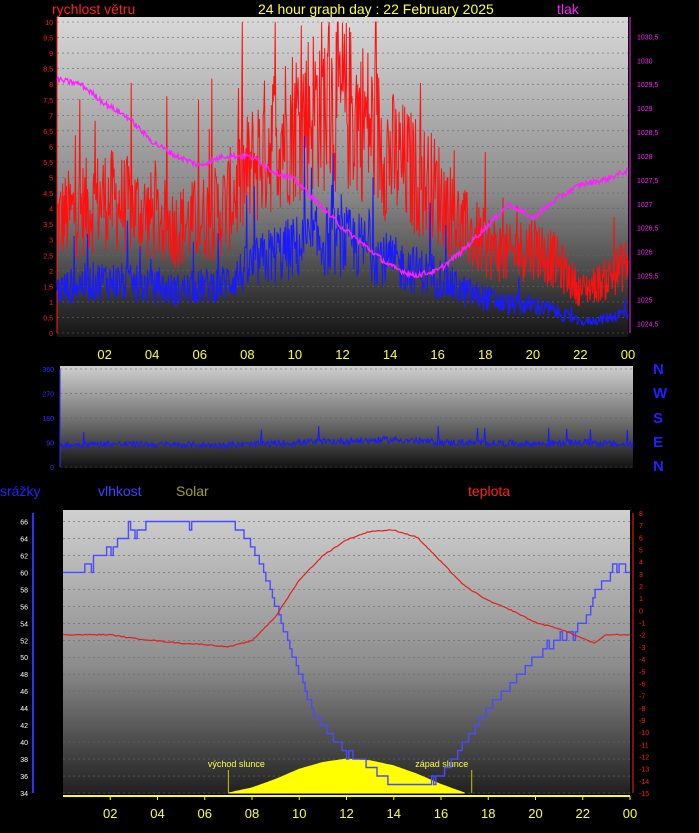 This screenshot has height=833, width=699. Describe the element at coordinates (642, 660) in the screenshot. I see `temperature-tick-label: -4` at that location.